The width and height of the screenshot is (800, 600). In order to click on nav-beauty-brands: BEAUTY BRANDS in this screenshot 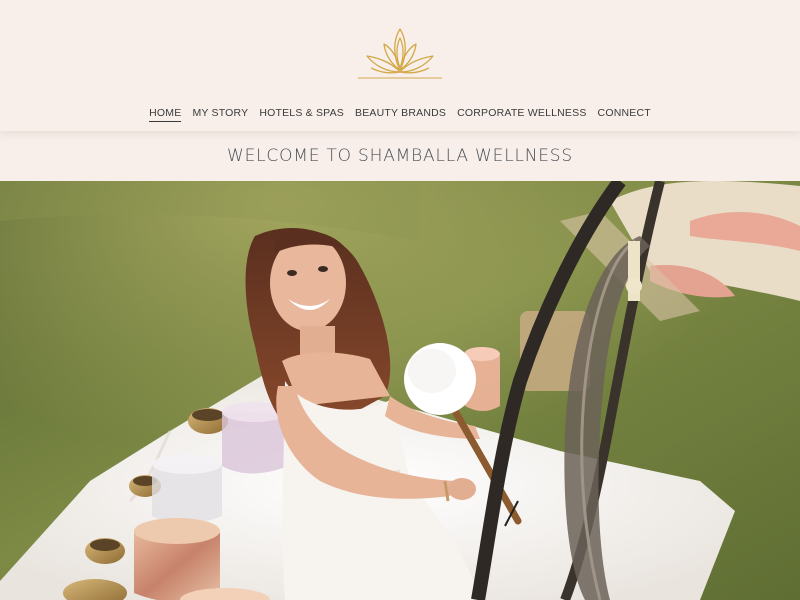, I will do `click(400, 114)`.